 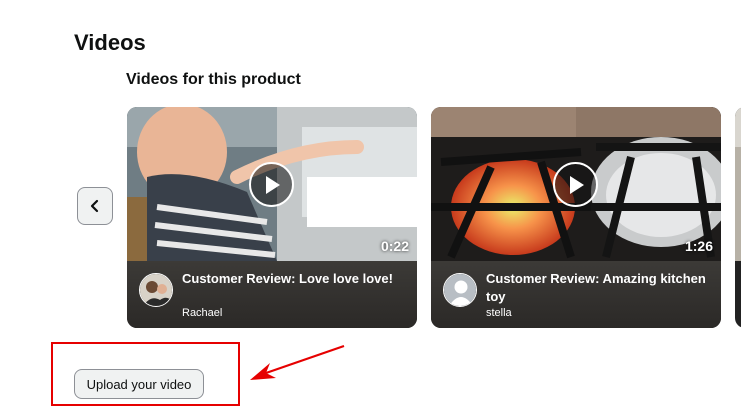 What do you see at coordinates (596, 288) in the screenshot?
I see `video-title: Customer Review: Amazing kitchen toy` at bounding box center [596, 288].